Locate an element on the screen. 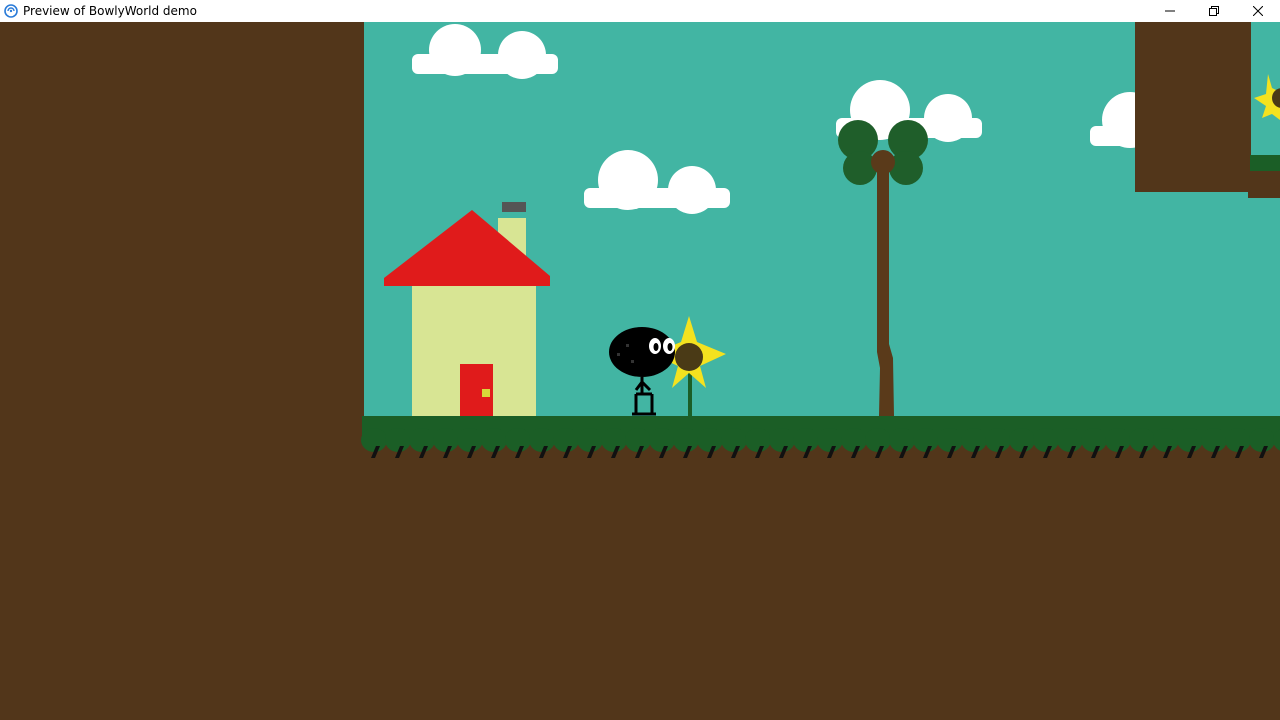  restore-icon is located at coordinates (1214, 11).